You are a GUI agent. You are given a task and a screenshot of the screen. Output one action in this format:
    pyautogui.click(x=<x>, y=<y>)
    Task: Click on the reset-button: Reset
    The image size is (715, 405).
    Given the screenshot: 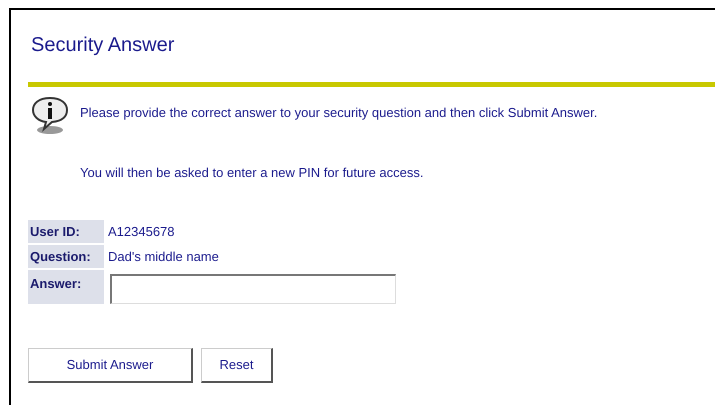 What is the action you would take?
    pyautogui.click(x=237, y=365)
    